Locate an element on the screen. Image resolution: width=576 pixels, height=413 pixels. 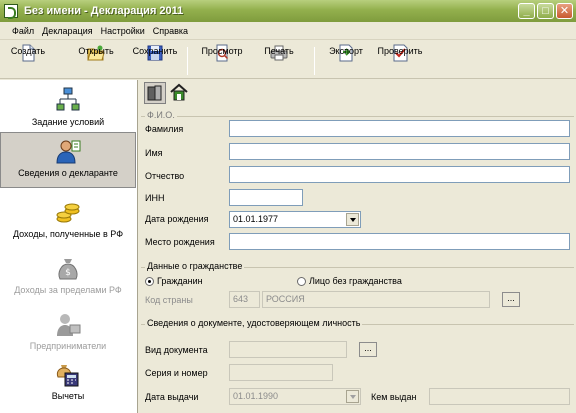
title-bar: Без имени - Декларация 2011 _ □ ✕ is located at coordinates (288, 11).